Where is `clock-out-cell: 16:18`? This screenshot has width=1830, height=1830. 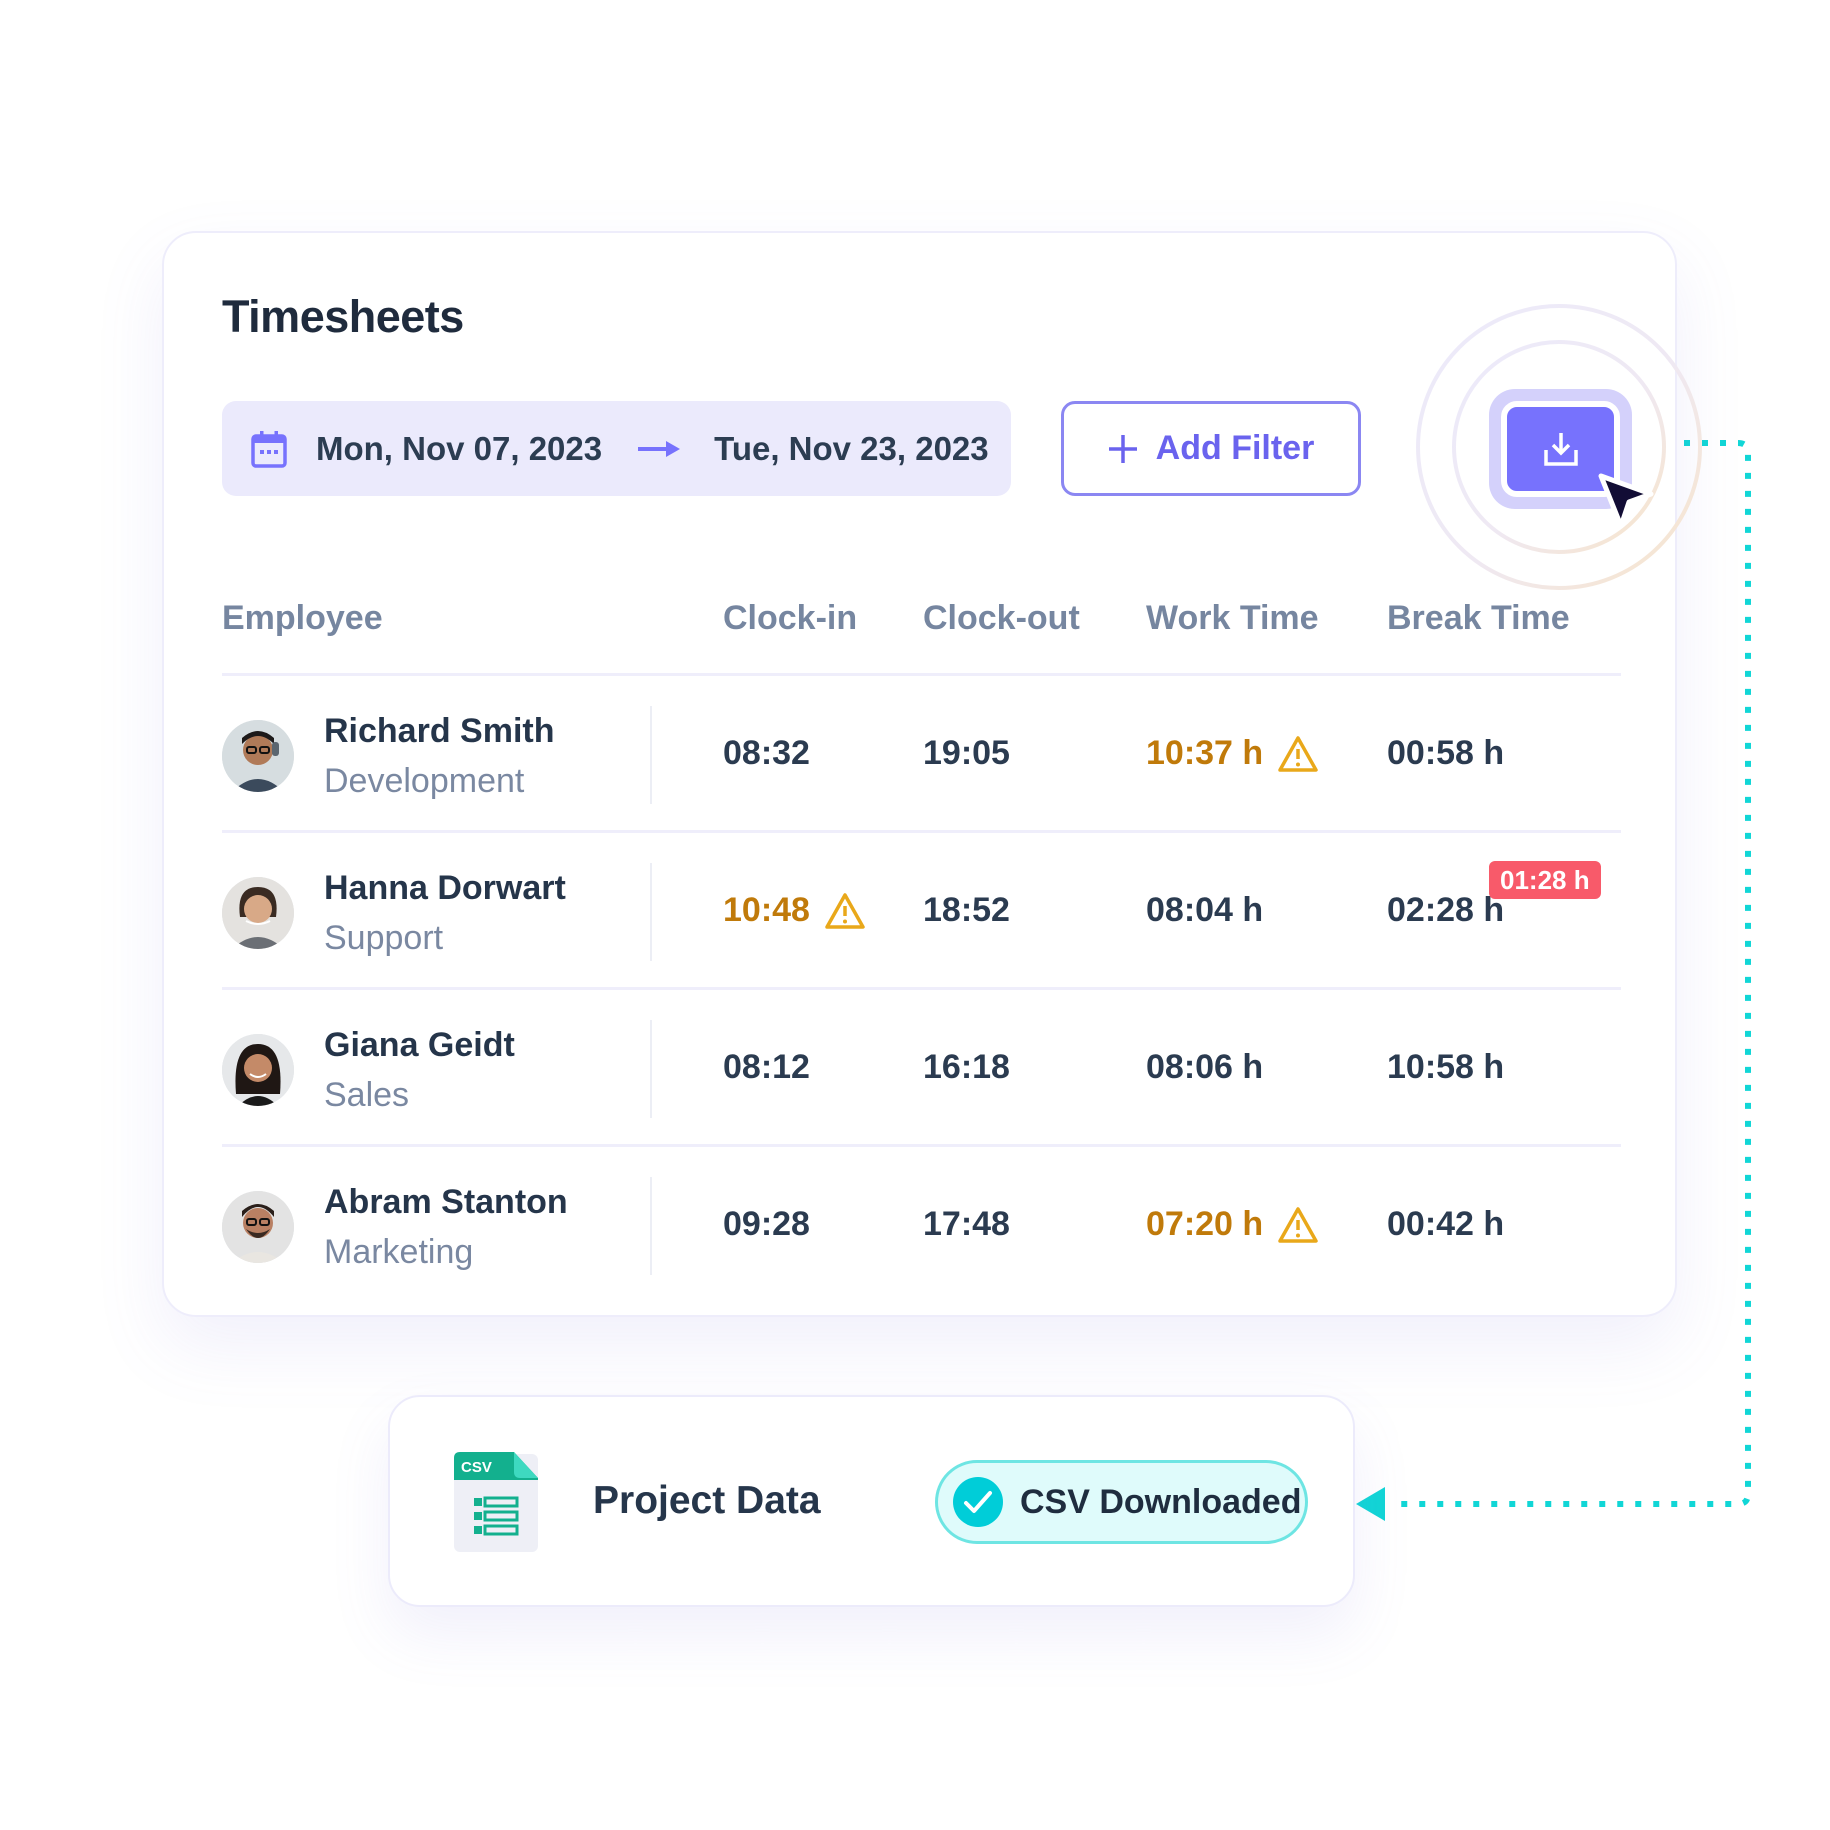
clock-out-cell: 16:18 is located at coordinates (966, 1067).